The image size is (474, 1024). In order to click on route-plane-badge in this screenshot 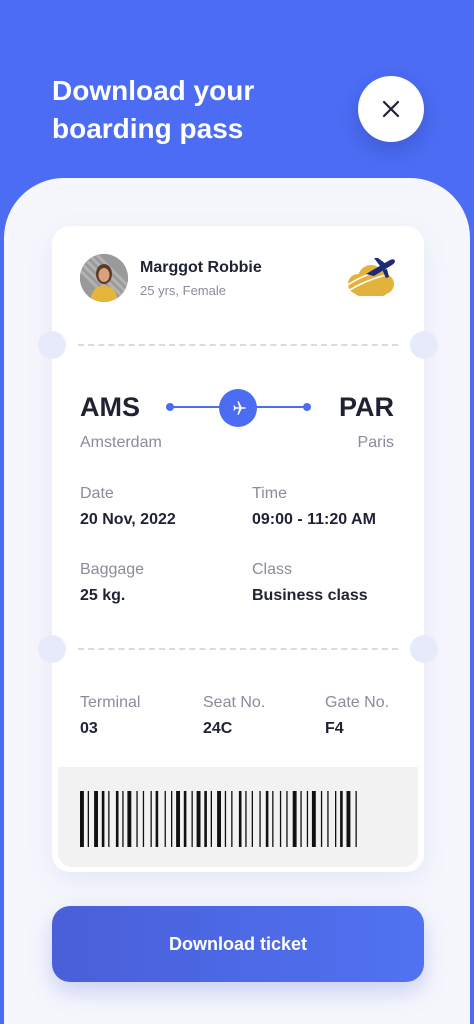, I will do `click(238, 408)`.